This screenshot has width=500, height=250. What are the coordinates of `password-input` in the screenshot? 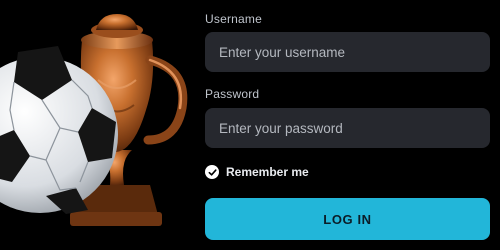 It's located at (347, 128).